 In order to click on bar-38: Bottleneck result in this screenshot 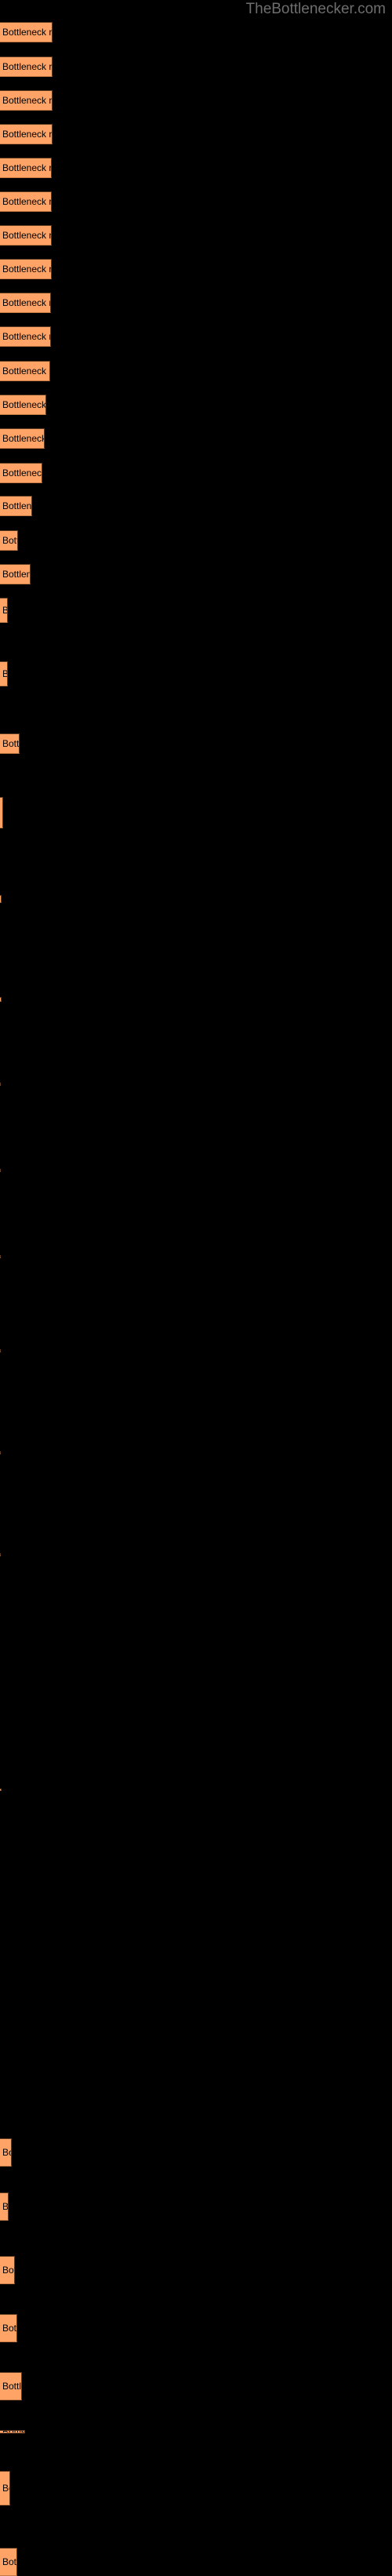, I will do `click(8, 2562)`.